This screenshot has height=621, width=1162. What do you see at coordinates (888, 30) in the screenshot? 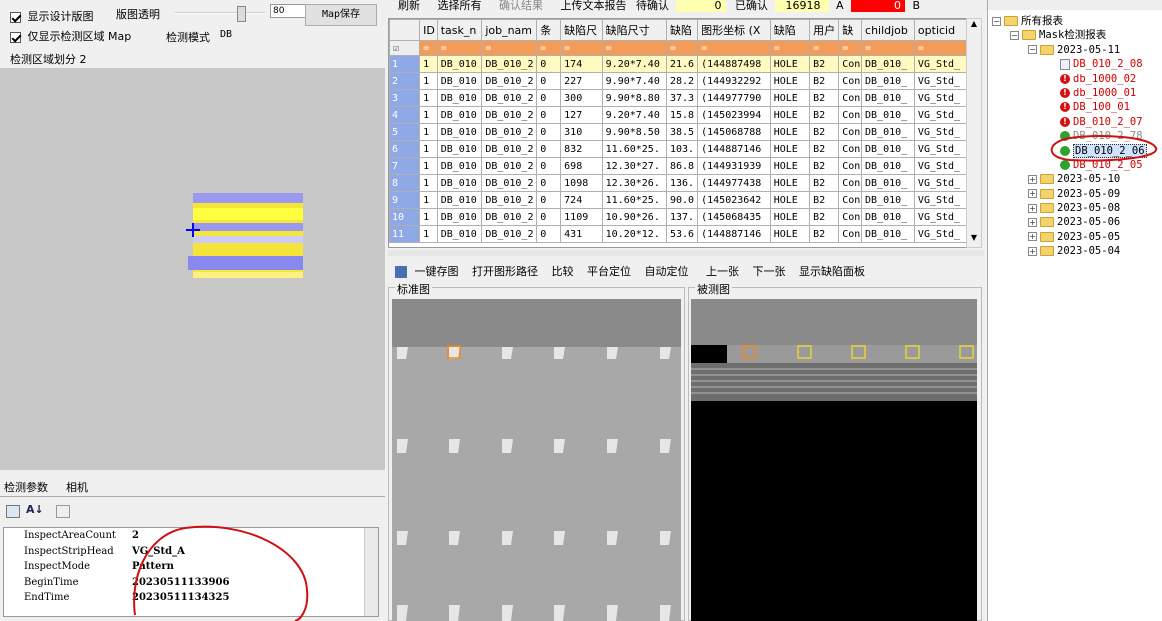
I see `col-header: childjob` at bounding box center [888, 30].